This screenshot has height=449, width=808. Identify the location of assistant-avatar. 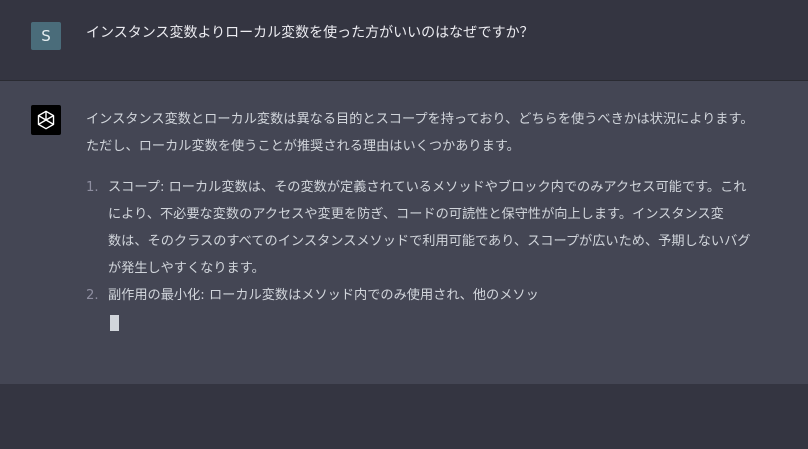
(46, 120).